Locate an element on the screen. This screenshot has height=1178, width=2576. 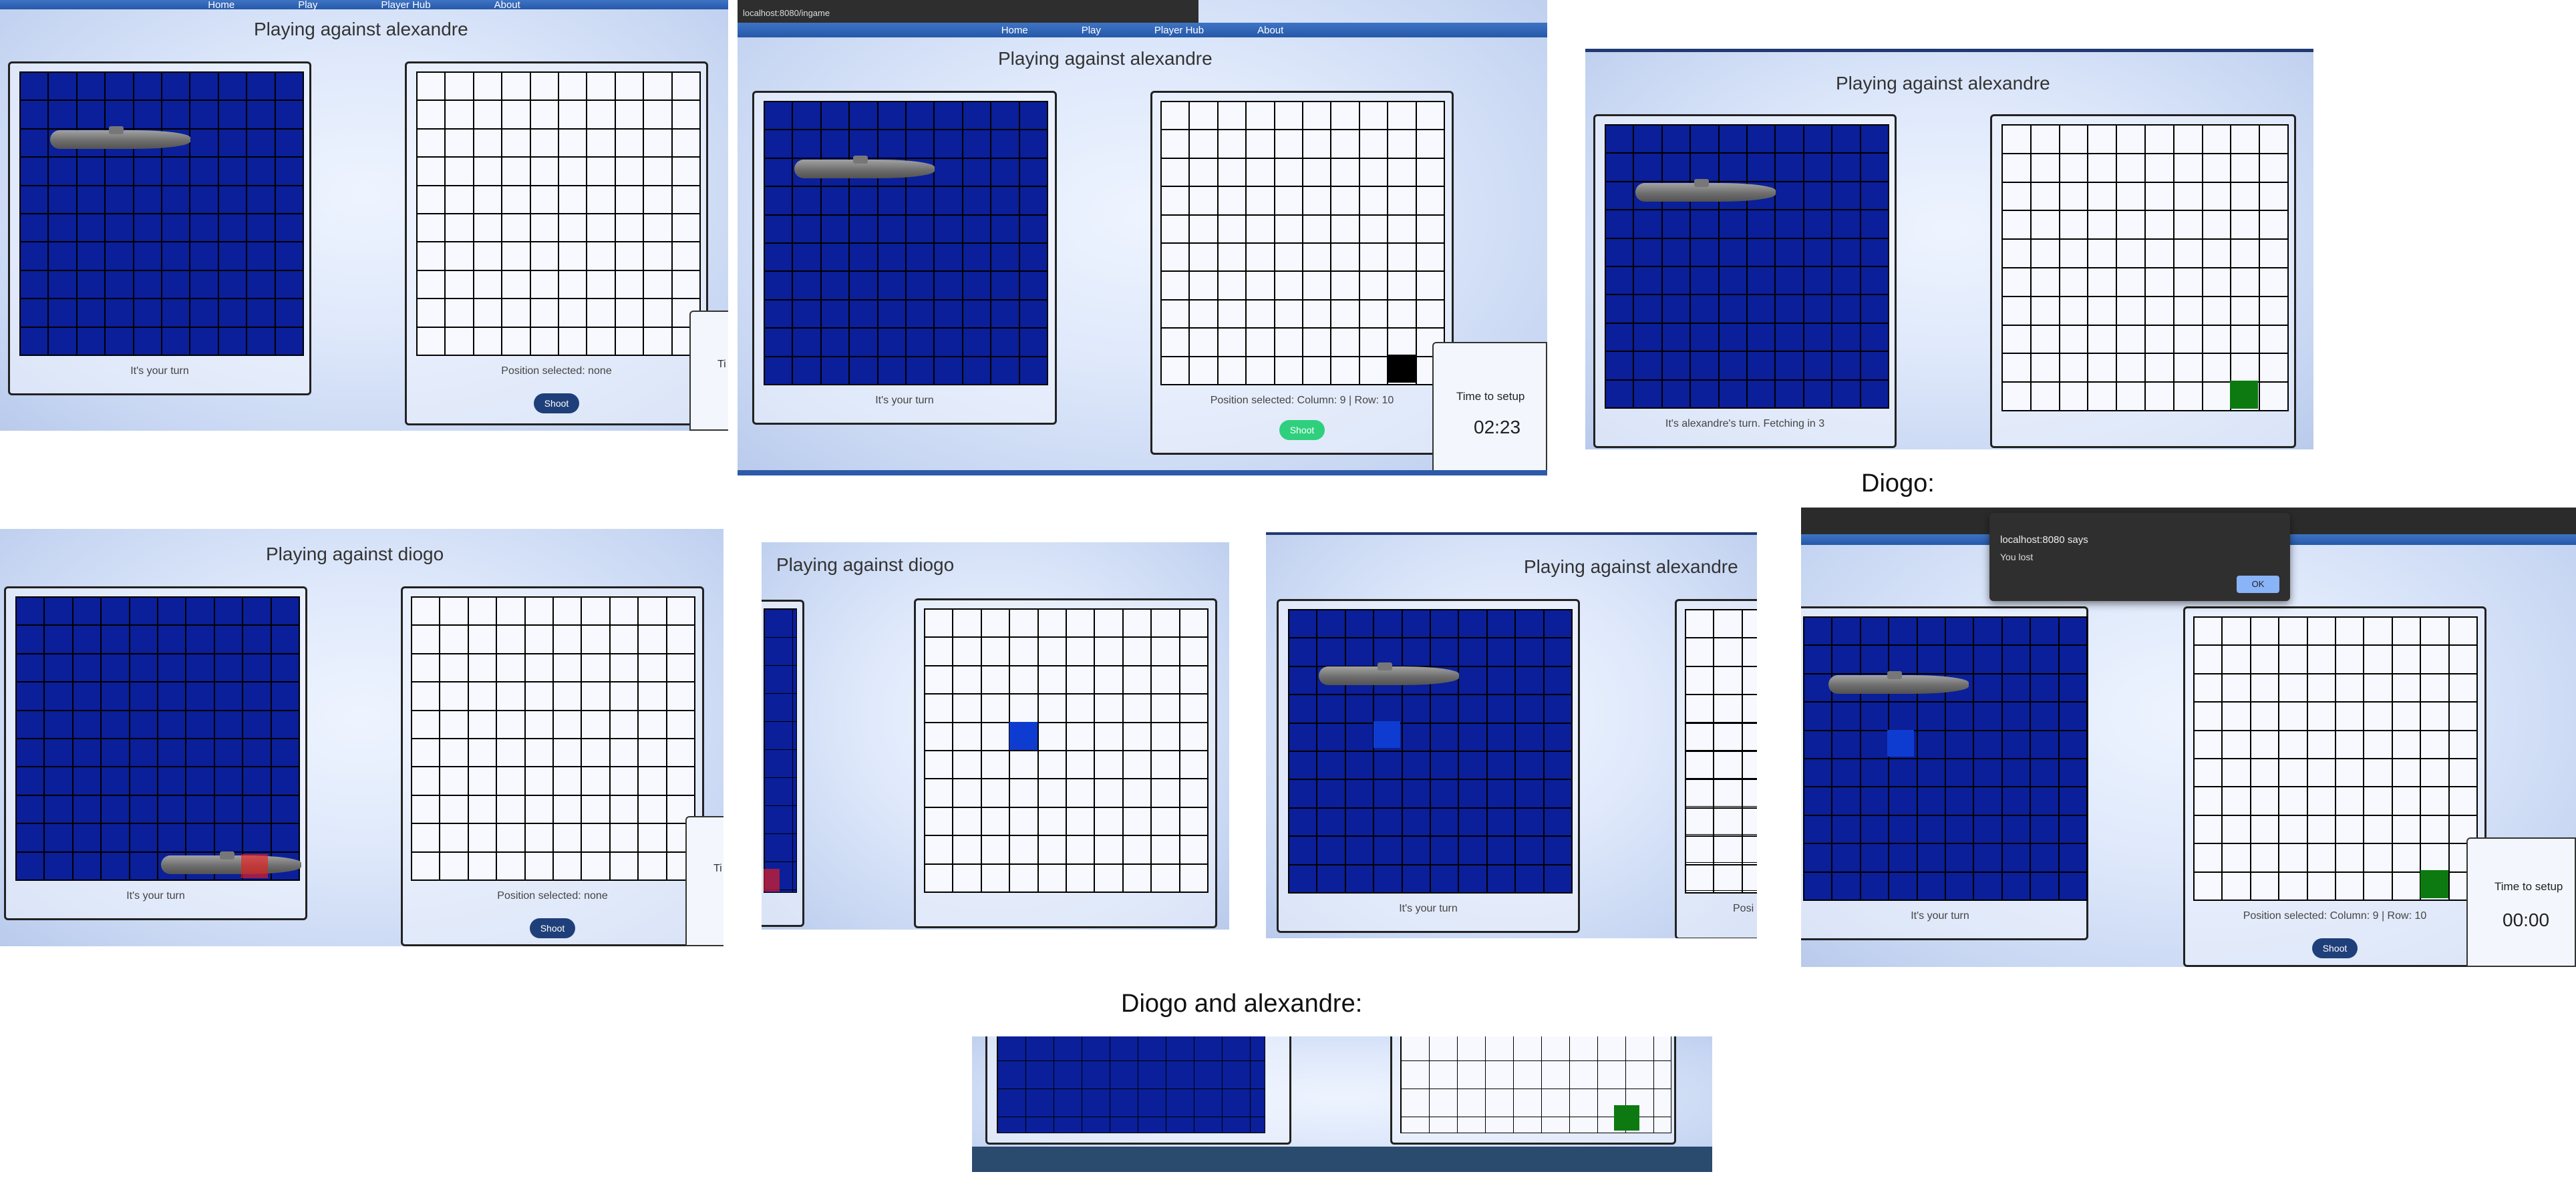
dialog-ok-button: OK is located at coordinates (2258, 584).